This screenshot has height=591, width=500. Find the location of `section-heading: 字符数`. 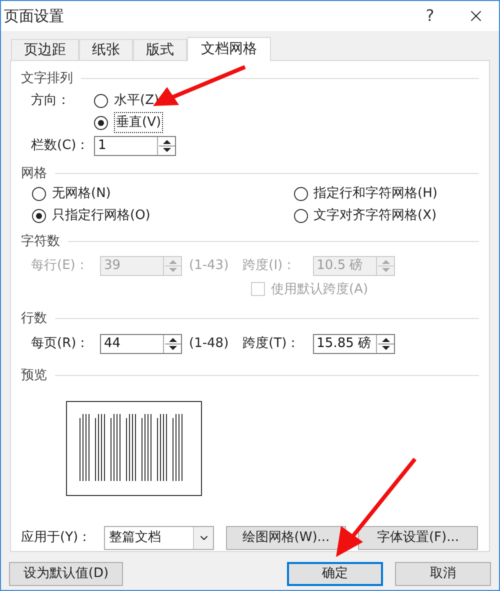

section-heading: 字符数 is located at coordinates (40, 242).